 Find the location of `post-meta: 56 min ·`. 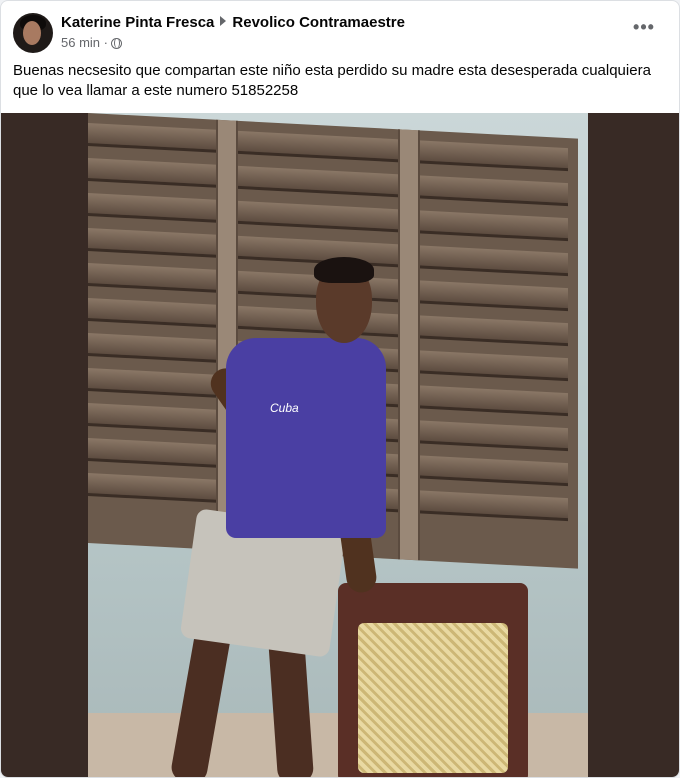

post-meta: 56 min · is located at coordinates (91, 42).